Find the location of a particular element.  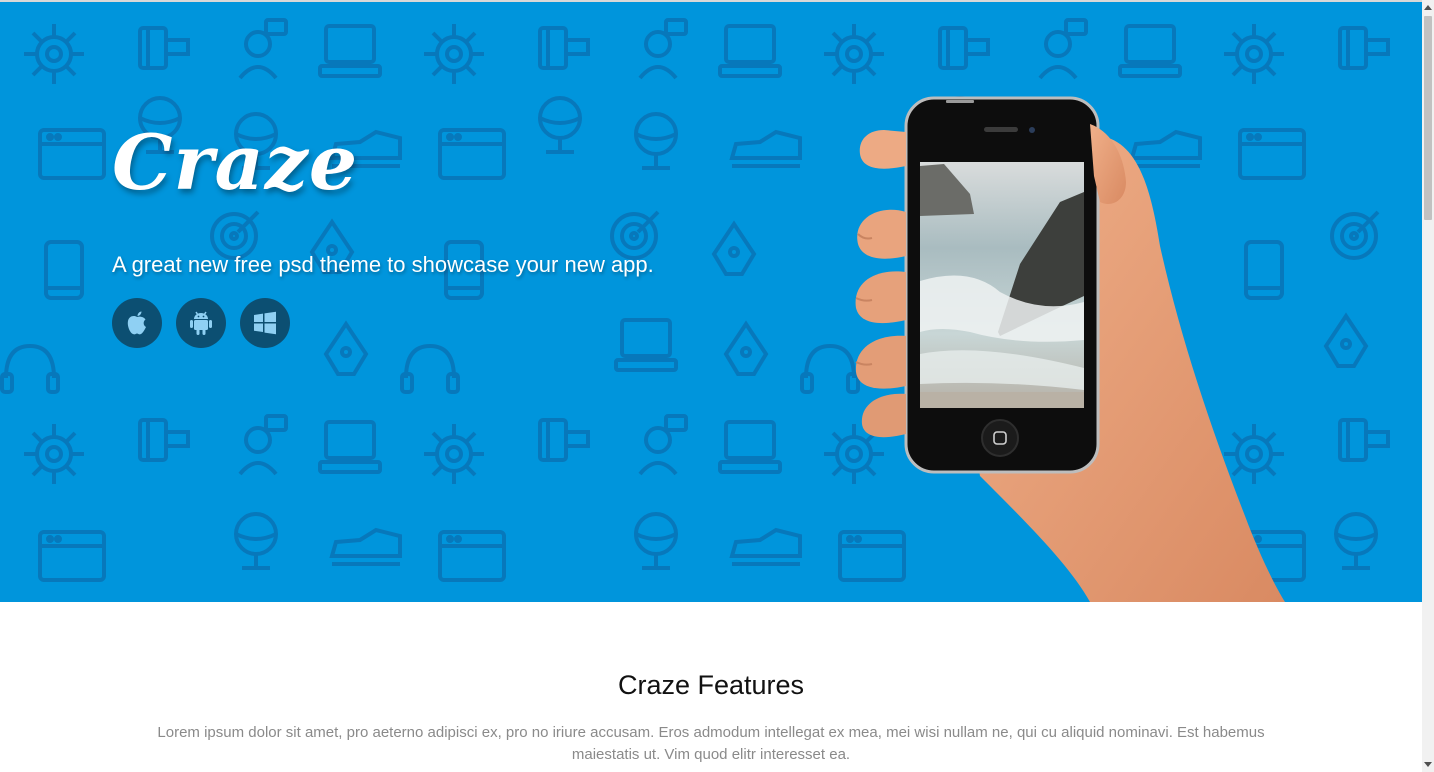

android-store-button is located at coordinates (201, 323).